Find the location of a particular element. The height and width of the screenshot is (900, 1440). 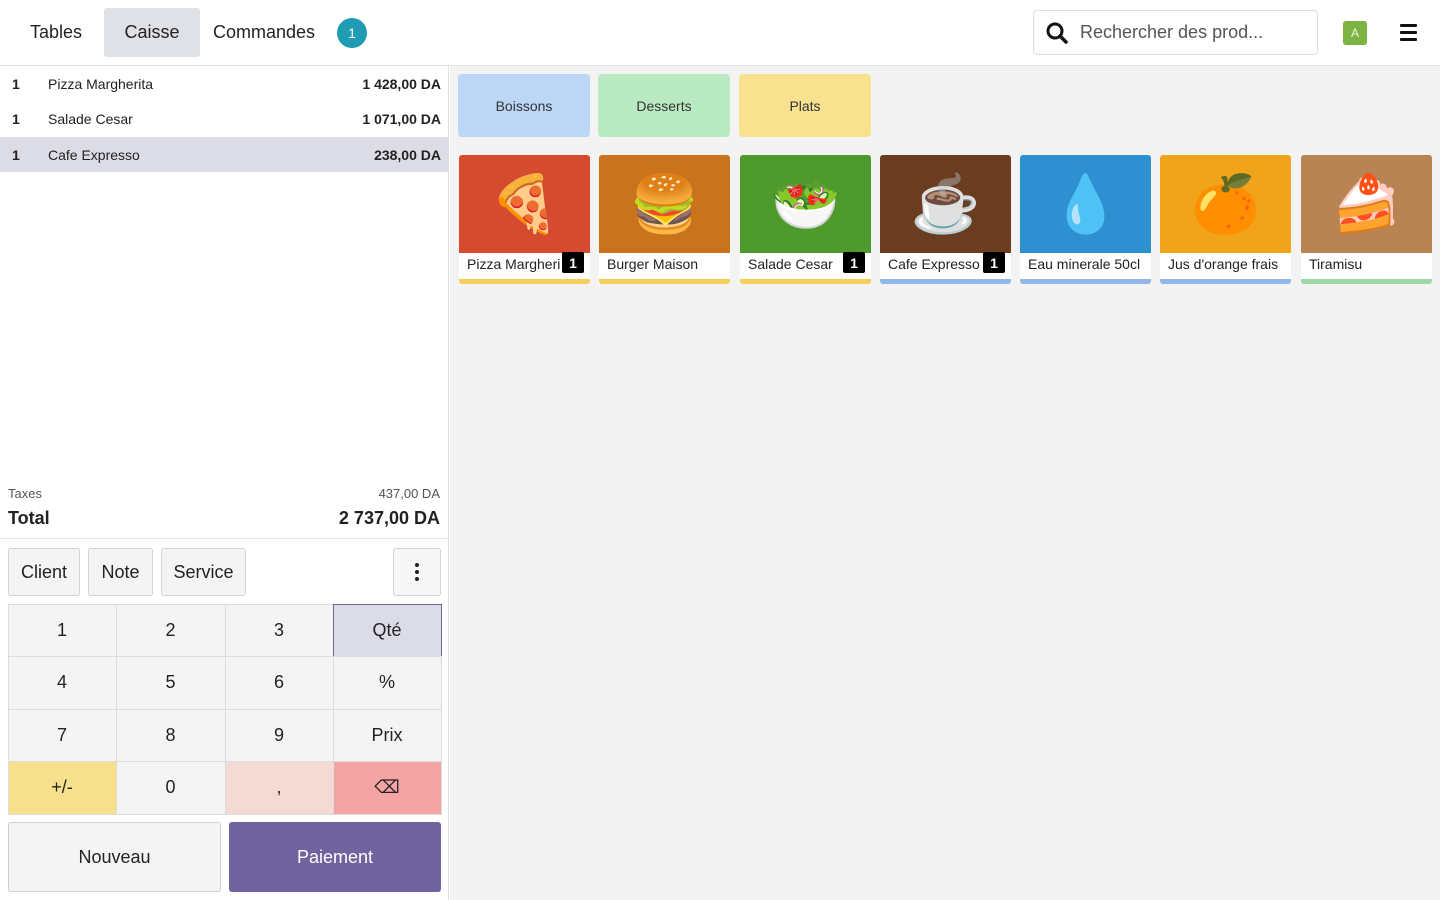

product-card: ☕ Cafe Expresso 1 is located at coordinates (945, 219).